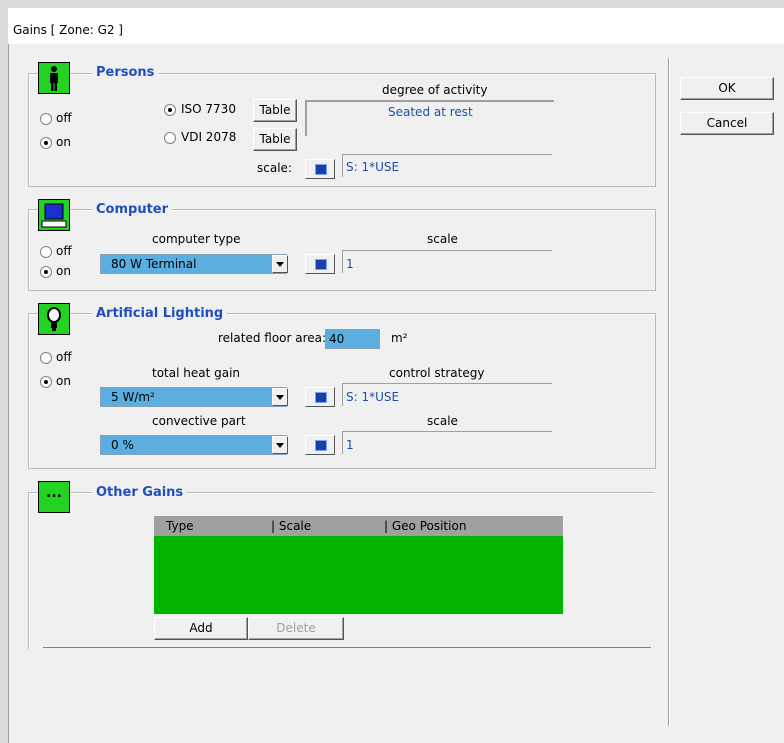  I want to click on computer-on-label: on, so click(63, 271).